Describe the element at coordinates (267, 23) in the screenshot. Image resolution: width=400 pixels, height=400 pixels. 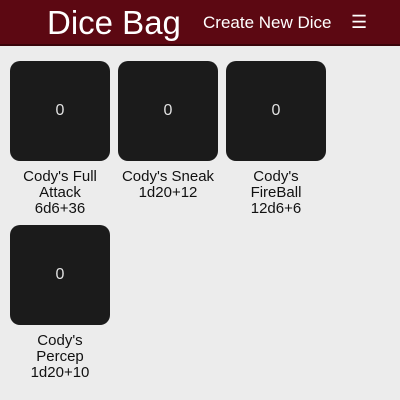
I see `create-new-dice-link: Create New Dice` at that location.